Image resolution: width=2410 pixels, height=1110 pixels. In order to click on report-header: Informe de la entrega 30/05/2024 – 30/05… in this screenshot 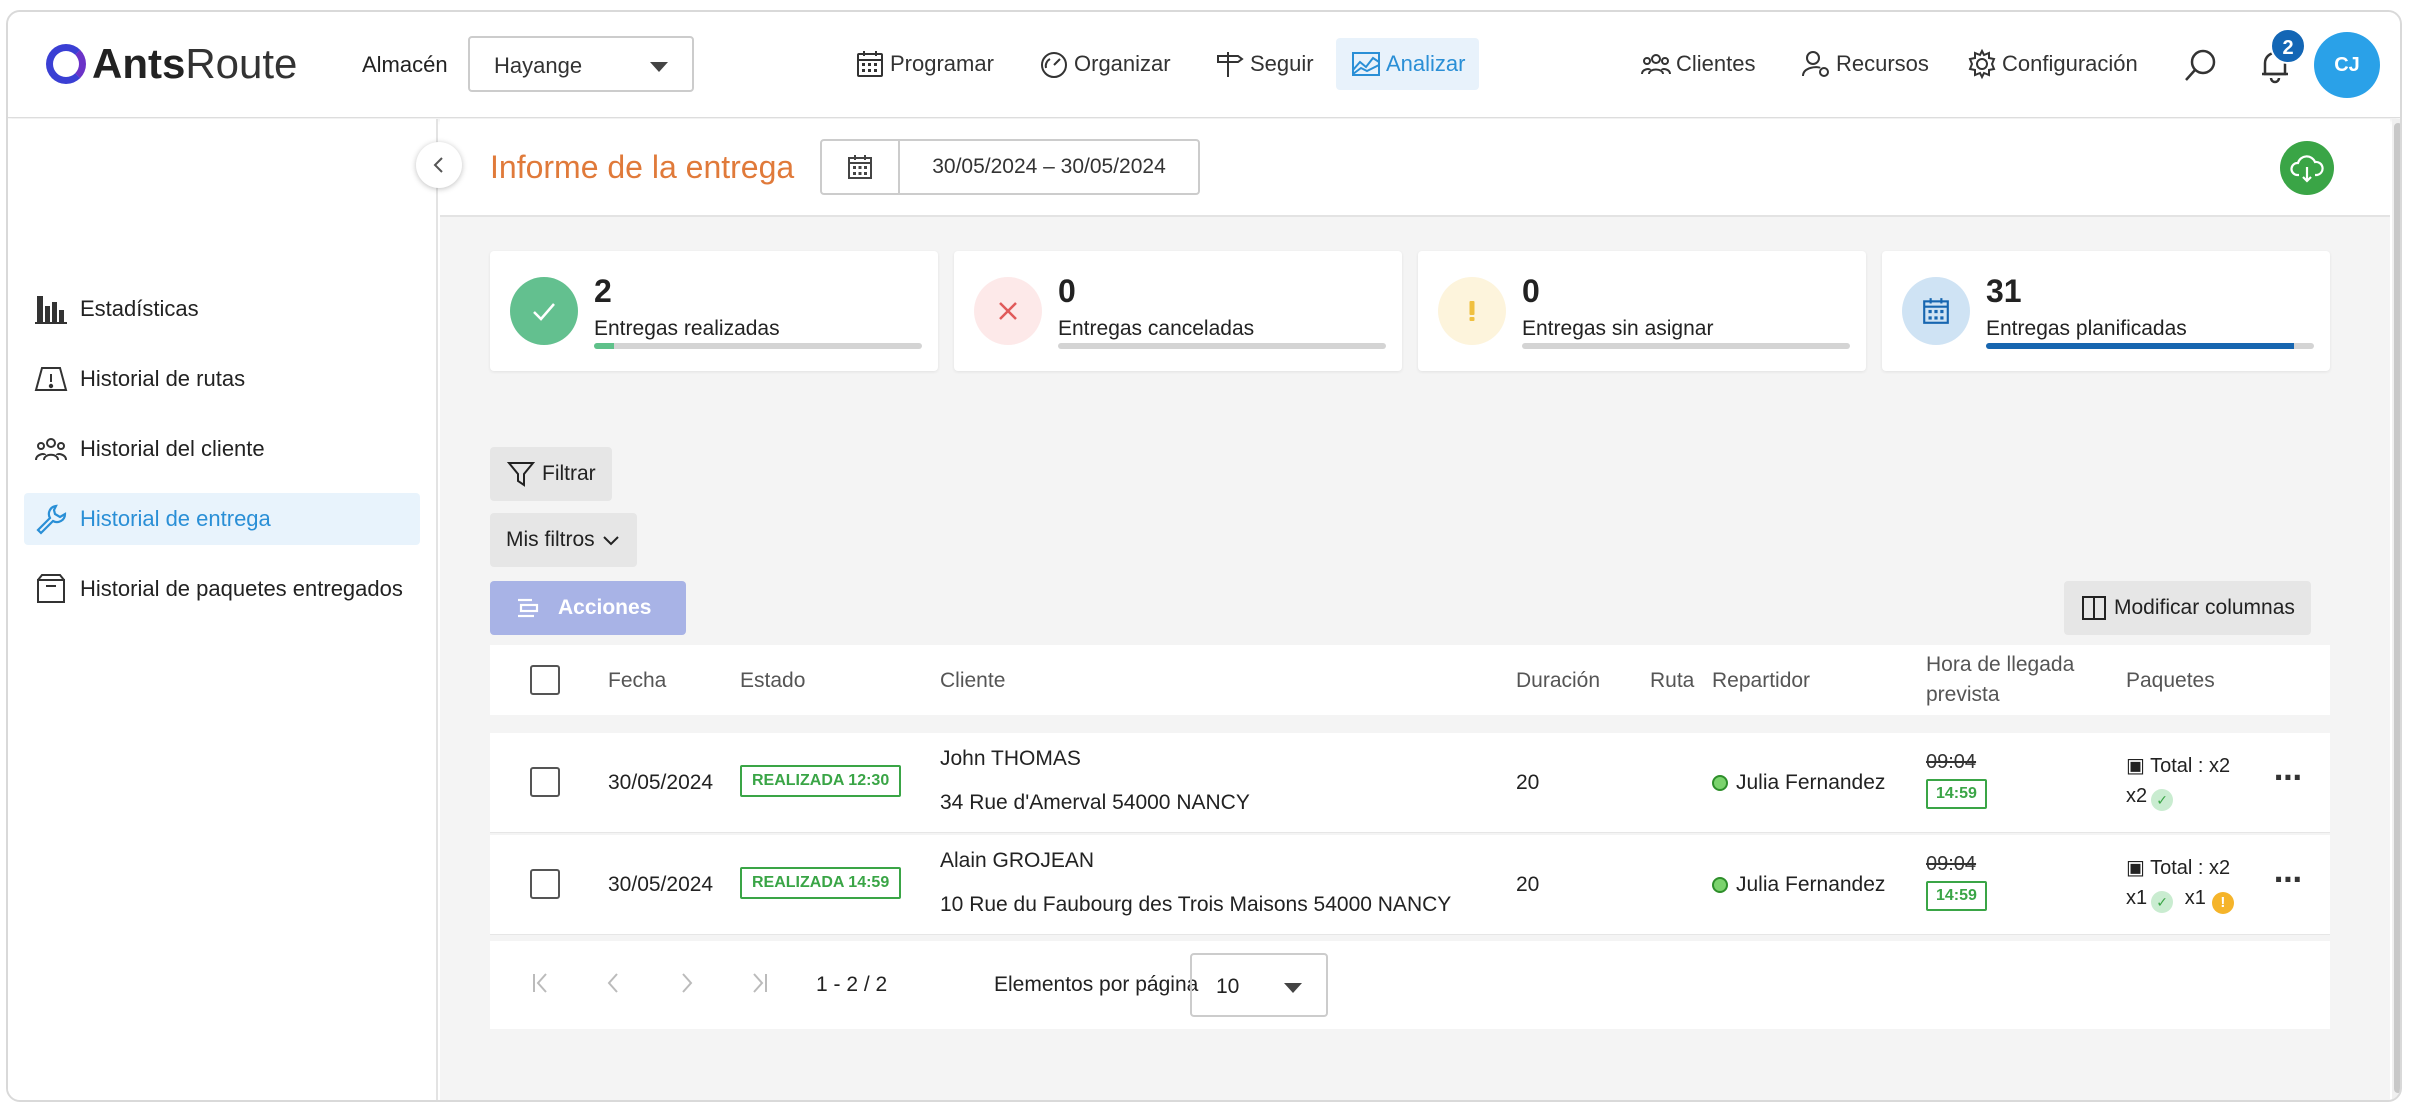, I will do `click(1415, 168)`.